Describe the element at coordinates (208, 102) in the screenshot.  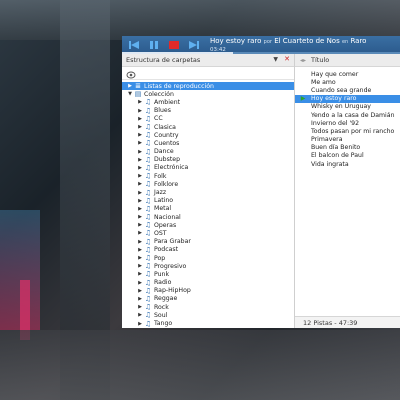
I see `folder-item: ▶ ♫ Ambient` at that location.